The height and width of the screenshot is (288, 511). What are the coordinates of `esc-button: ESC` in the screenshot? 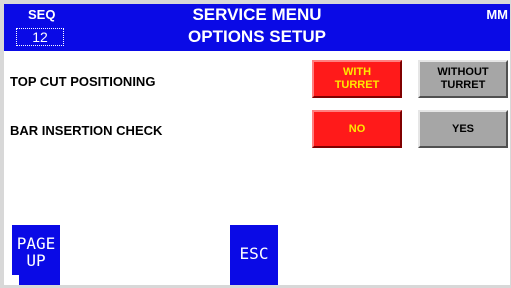 It's located at (254, 255).